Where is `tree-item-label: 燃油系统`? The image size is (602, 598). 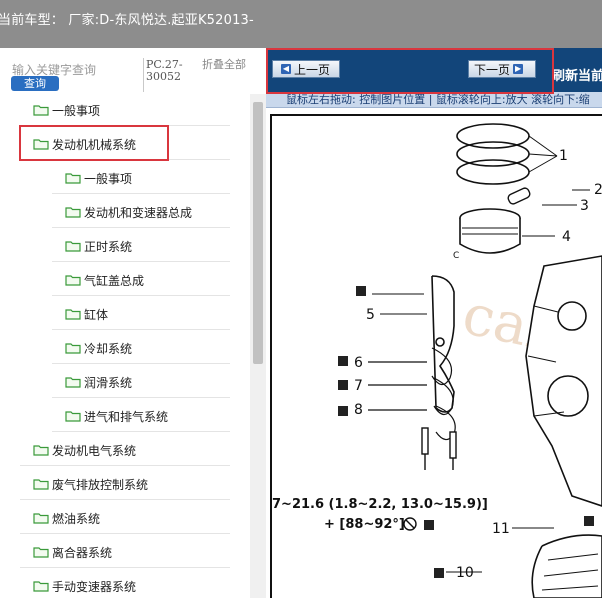
tree-item-label: 燃油系统 is located at coordinates (76, 518).